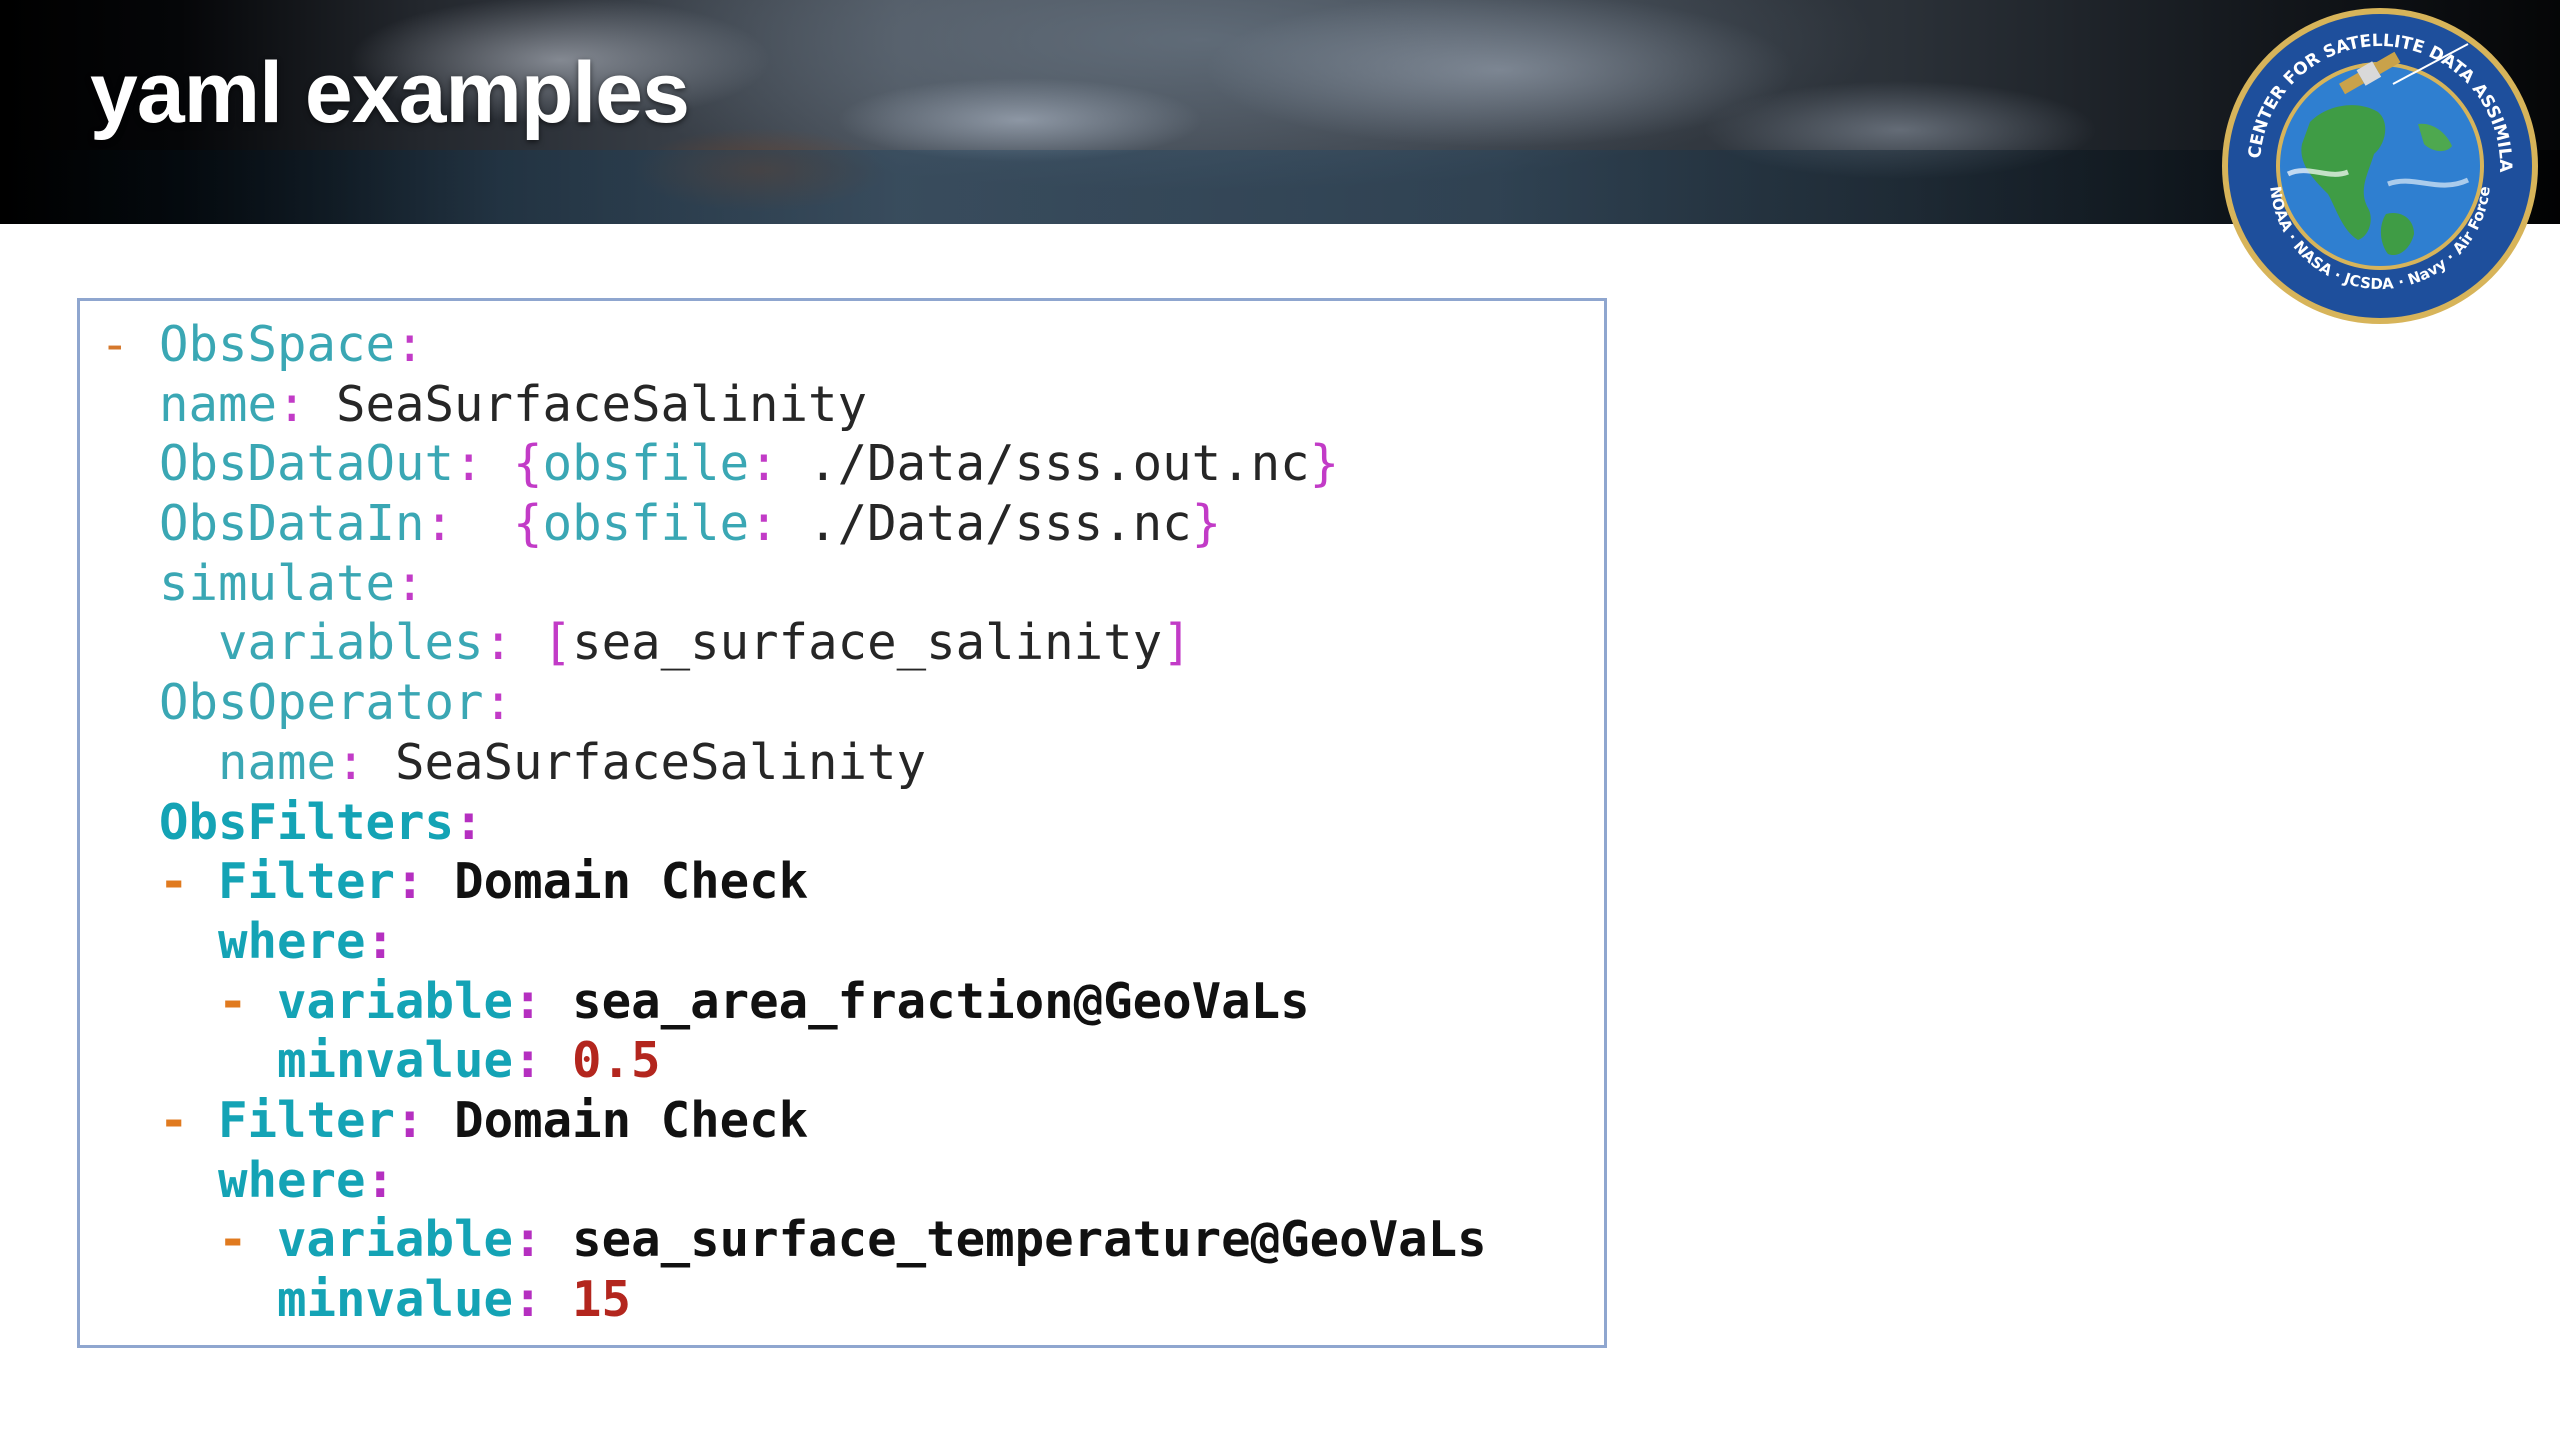 The image size is (2560, 1440). I want to click on code-line-9: ObsFilters:, so click(793, 823).